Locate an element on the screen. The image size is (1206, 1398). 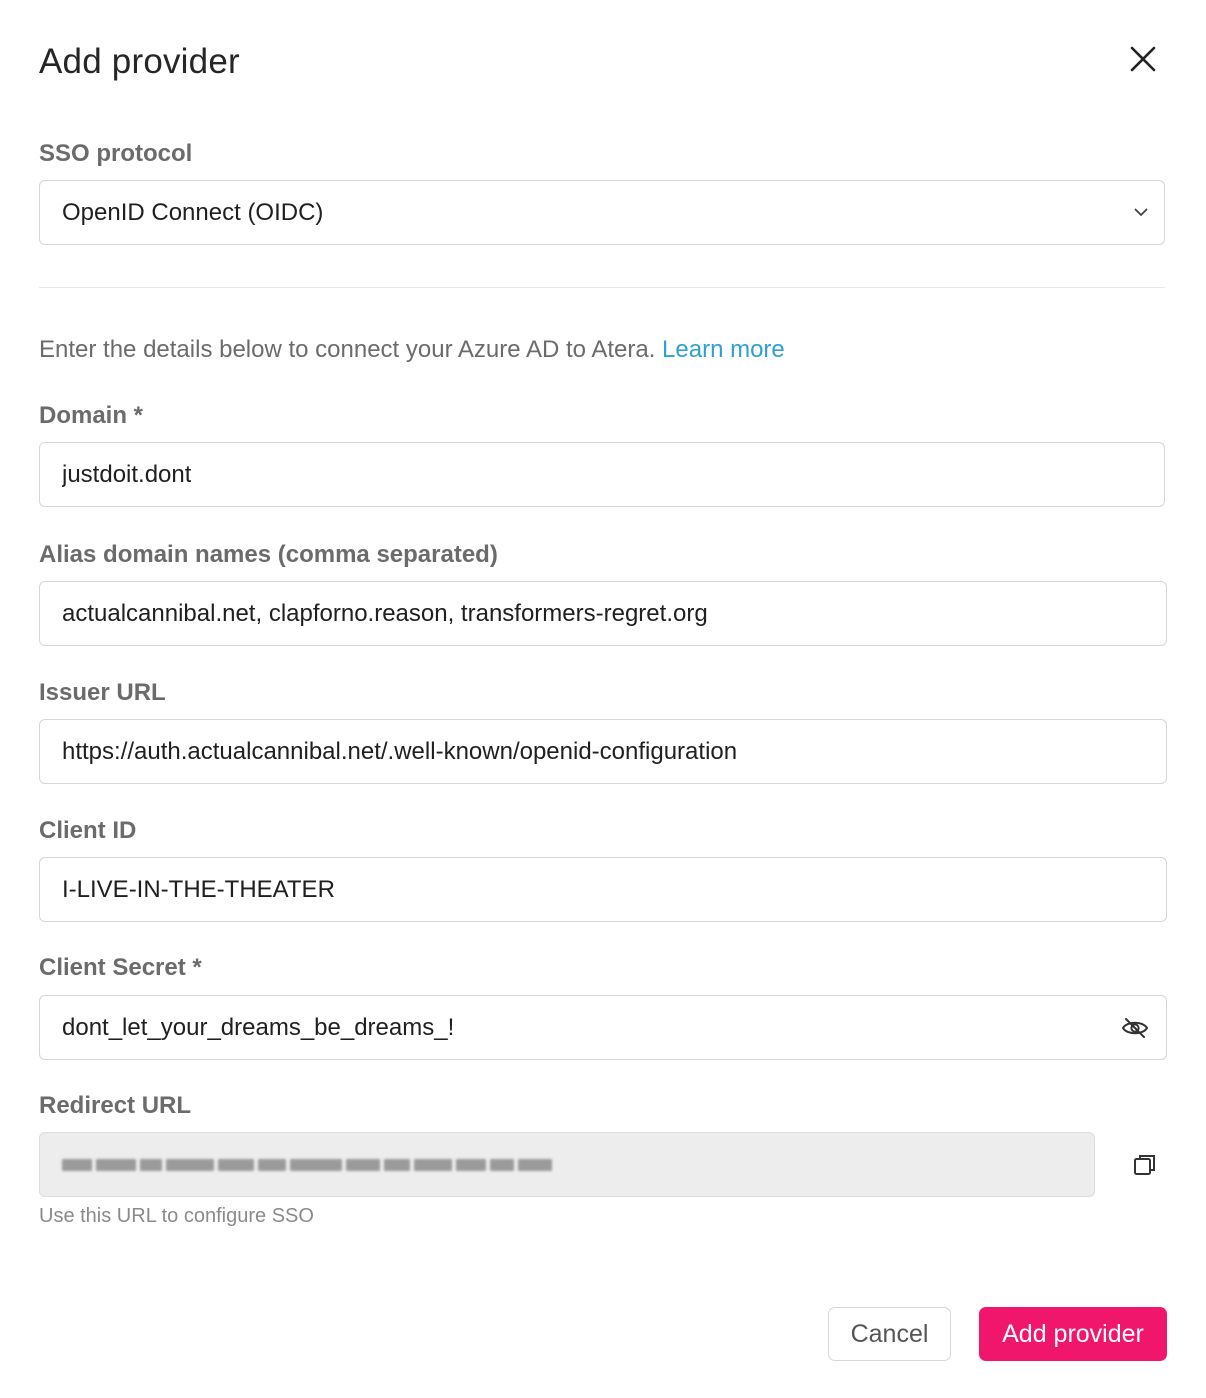
close-icon is located at coordinates (1143, 59).